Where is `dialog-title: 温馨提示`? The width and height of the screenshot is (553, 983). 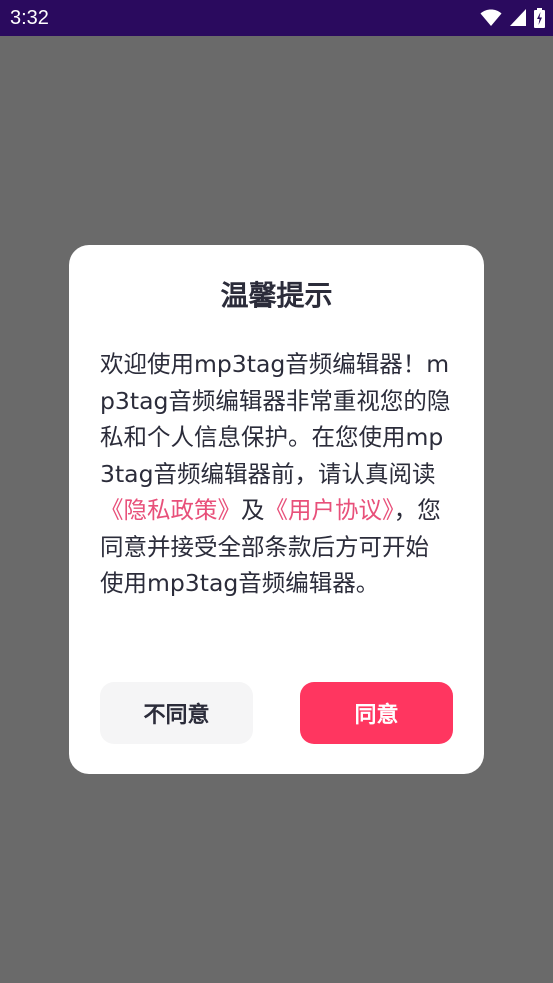
dialog-title: 温馨提示 is located at coordinates (276, 295).